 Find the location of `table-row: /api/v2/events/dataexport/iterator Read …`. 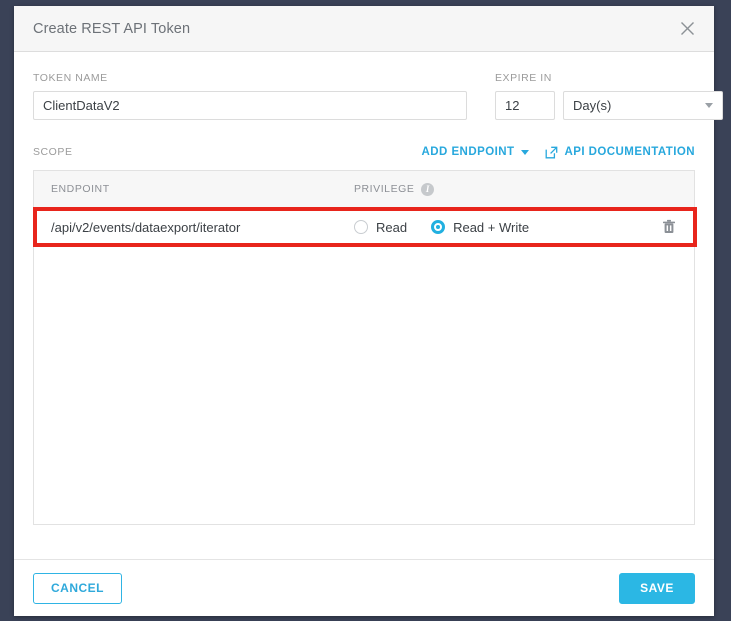

table-row: /api/v2/events/dataexport/iterator Read … is located at coordinates (365, 227).